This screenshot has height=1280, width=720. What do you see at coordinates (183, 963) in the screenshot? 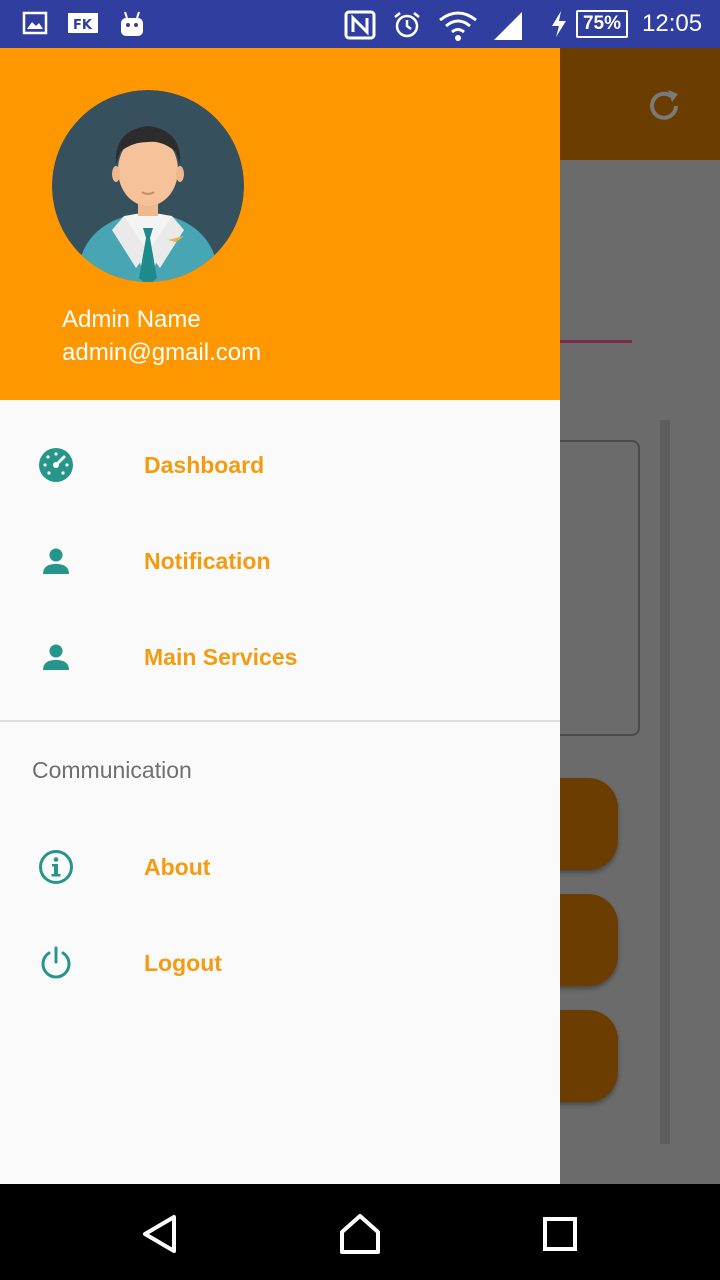
I see `menu-label-logout: Logout` at bounding box center [183, 963].